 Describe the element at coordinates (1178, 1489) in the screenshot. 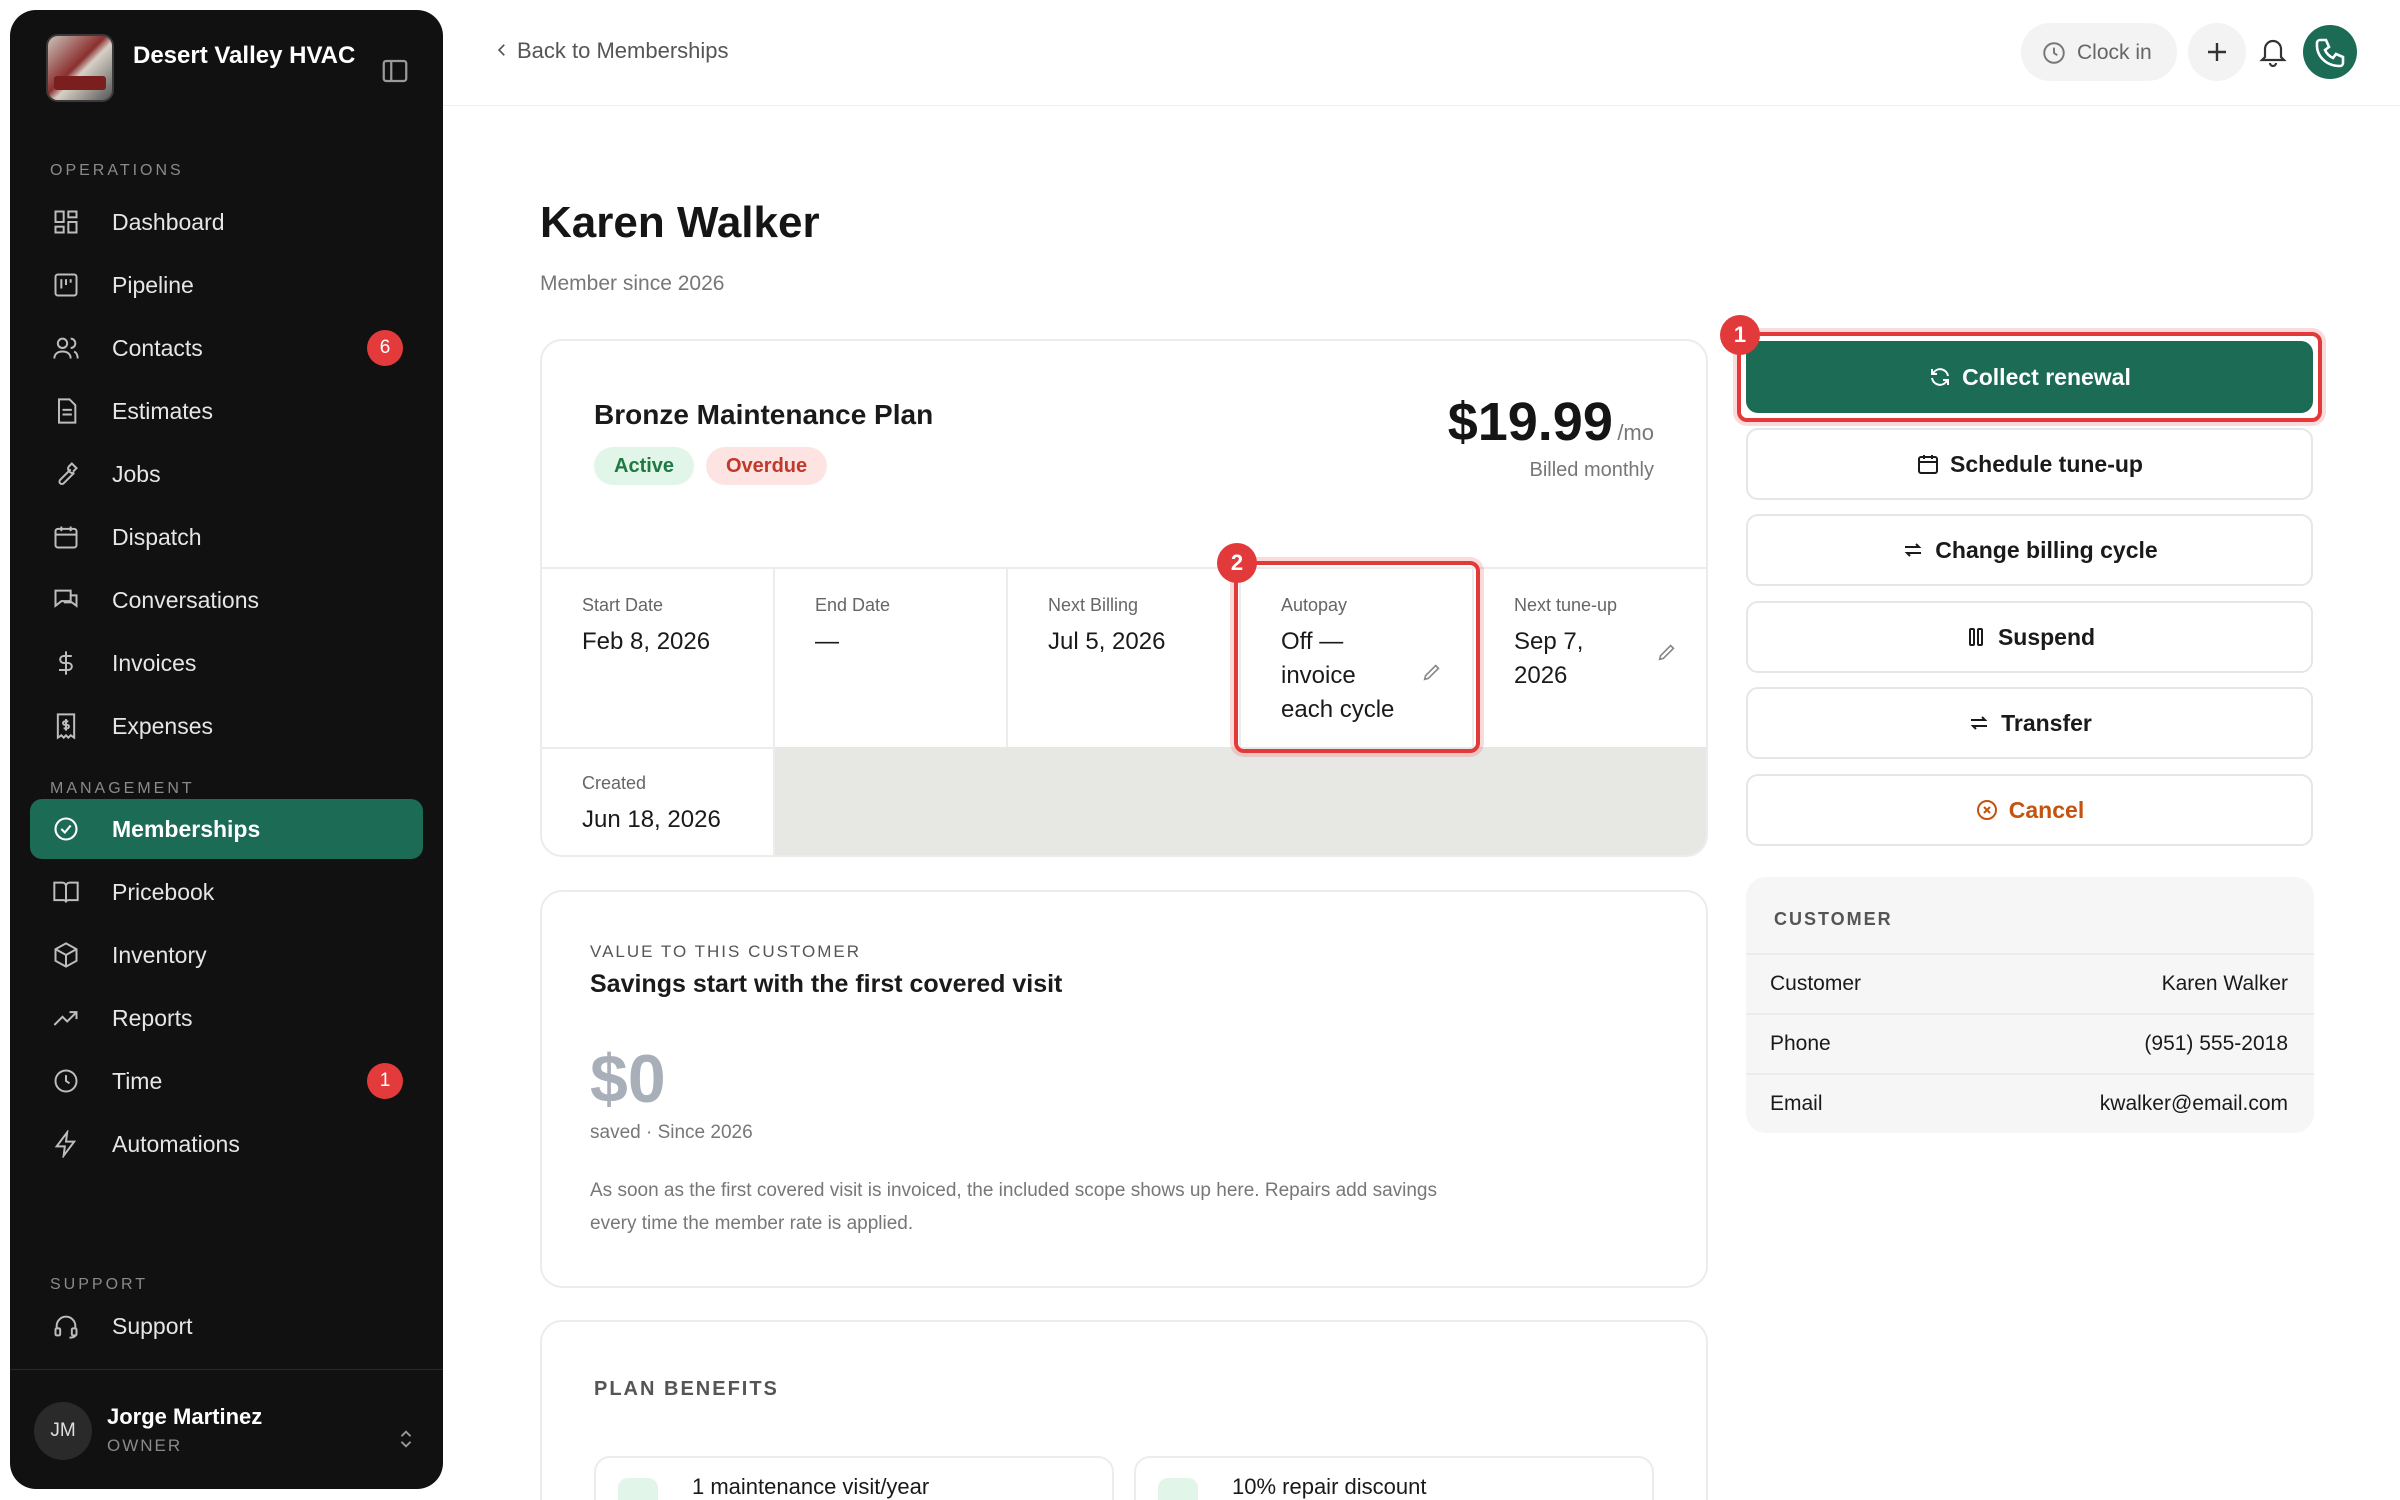

I see `percent-icon` at that location.